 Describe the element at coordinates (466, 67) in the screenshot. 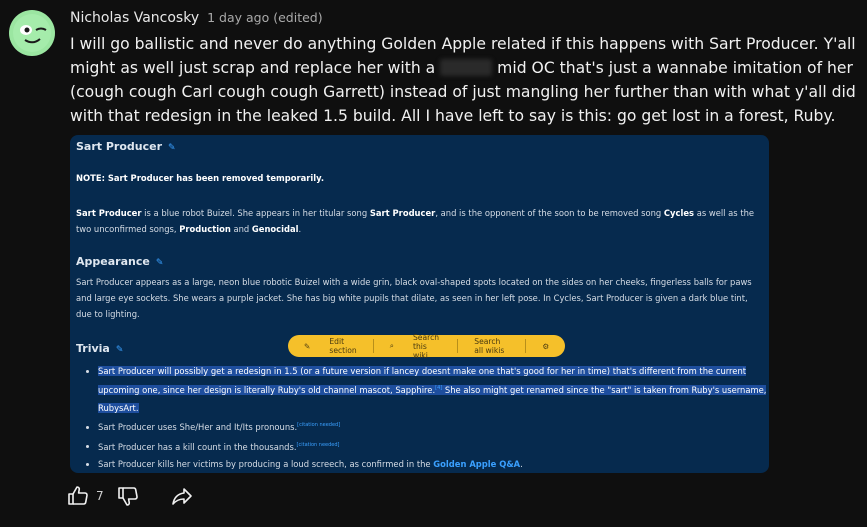

I see `redacted-word` at that location.